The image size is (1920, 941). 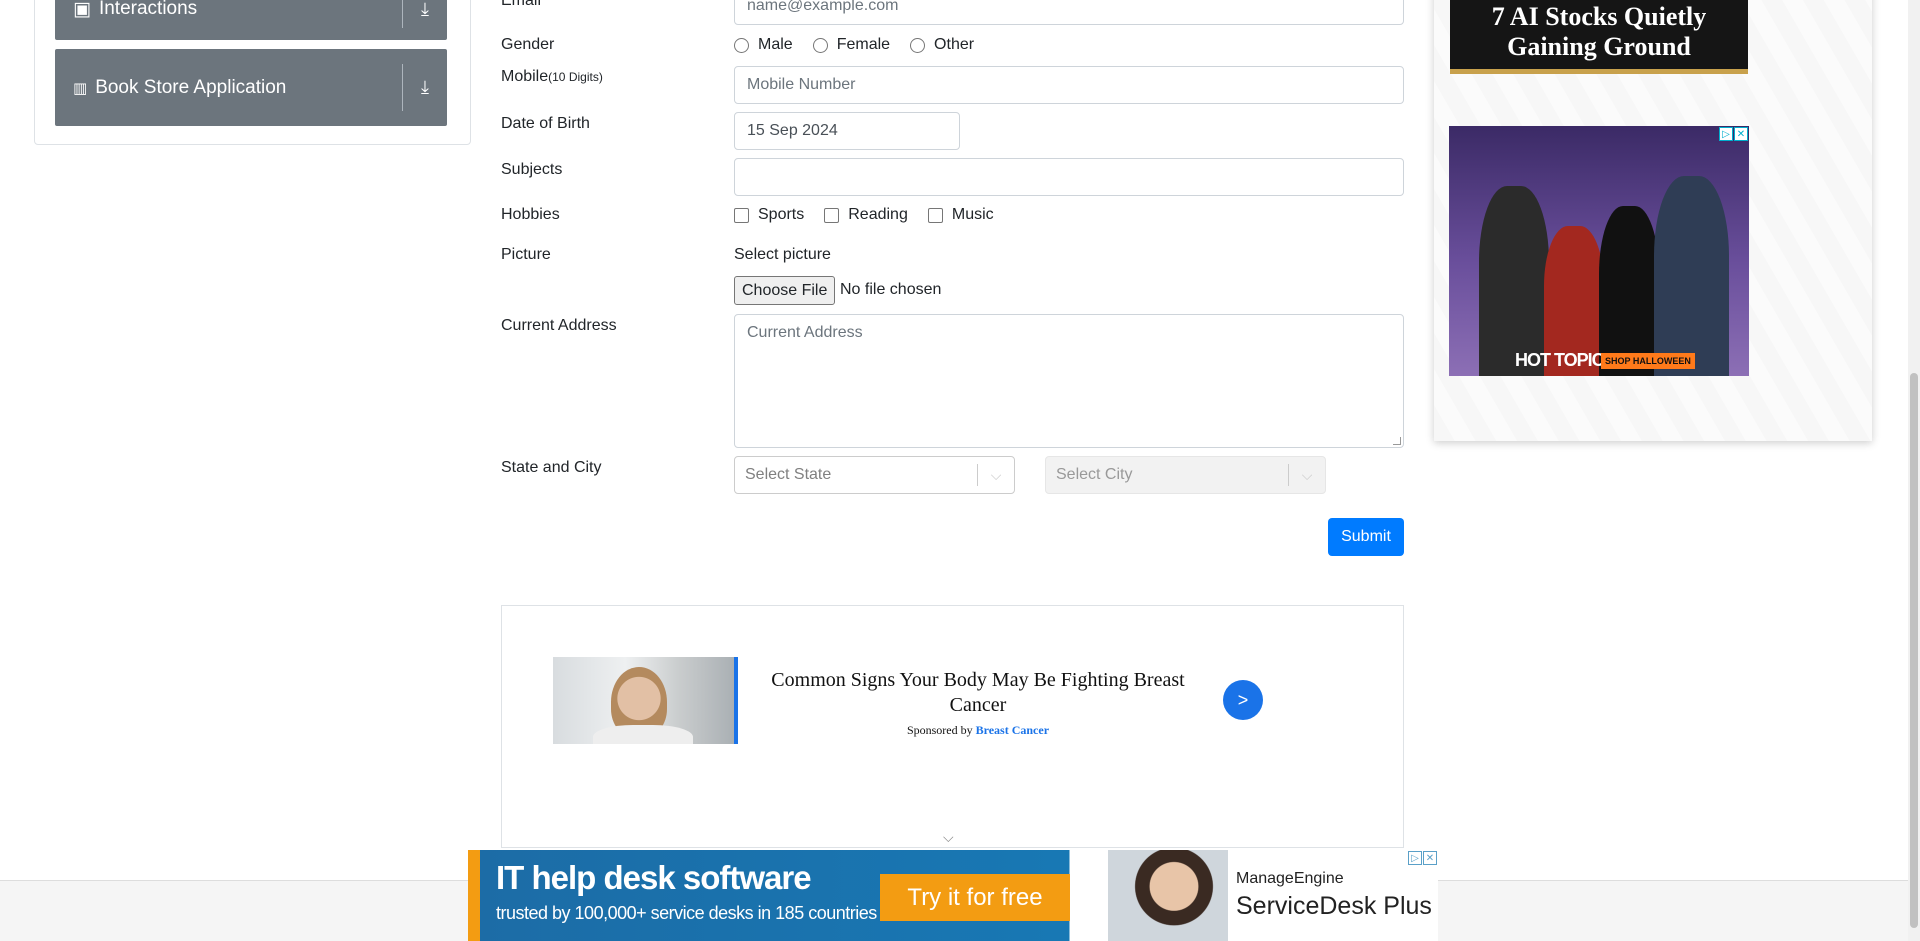 I want to click on ad-arrow-button: >, so click(x=1243, y=700).